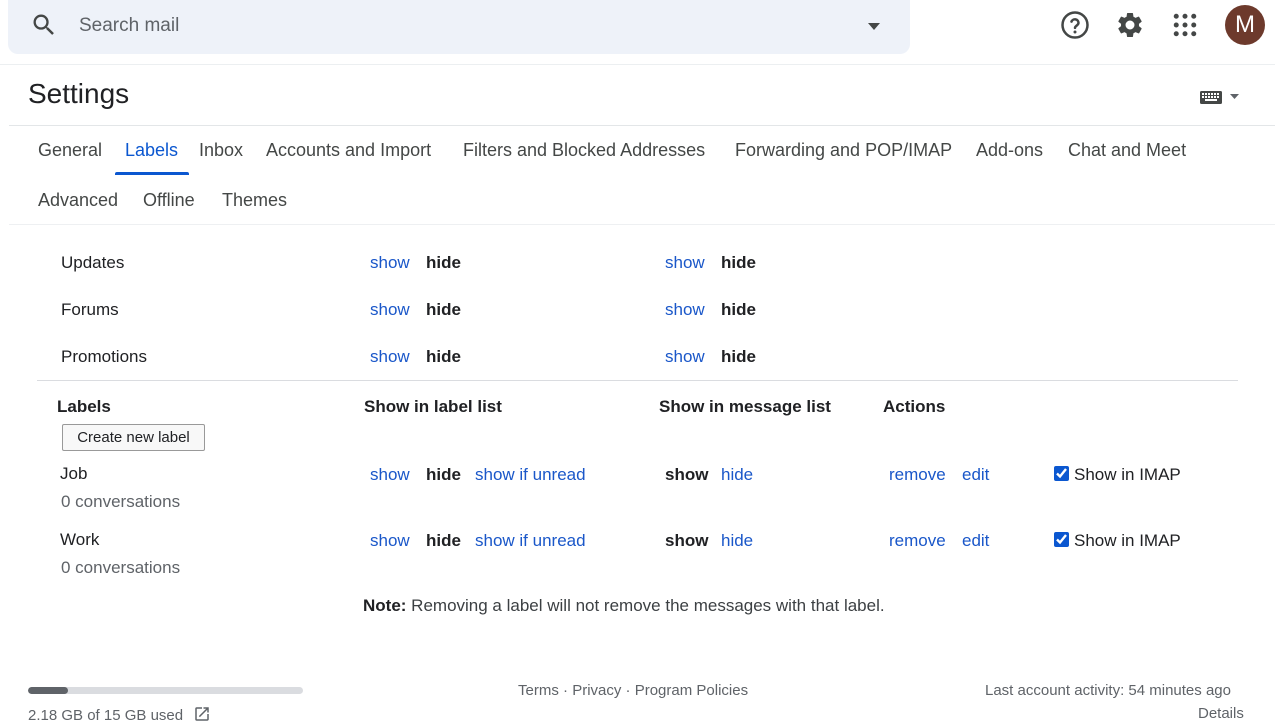 This screenshot has width=1275, height=724. What do you see at coordinates (48, 690) in the screenshot?
I see `storage-usage-fill` at bounding box center [48, 690].